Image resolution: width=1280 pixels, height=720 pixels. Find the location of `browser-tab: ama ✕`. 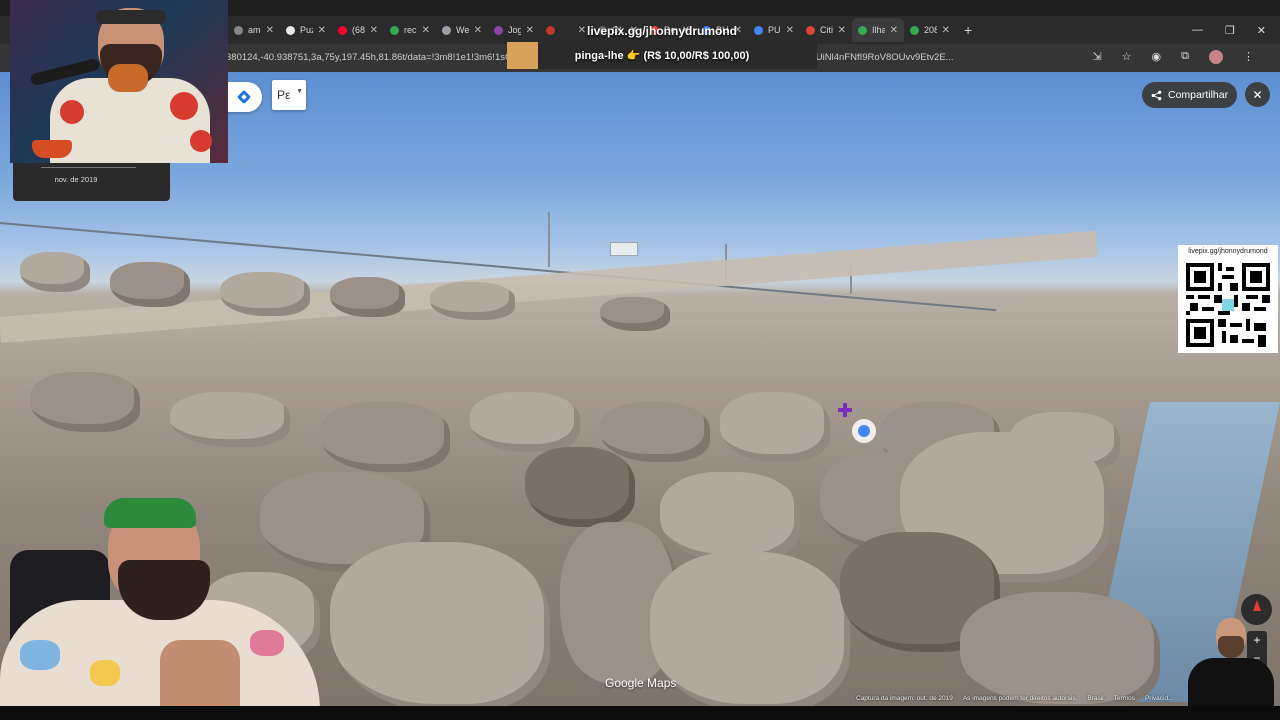

browser-tab: ama ✕ is located at coordinates (254, 30).